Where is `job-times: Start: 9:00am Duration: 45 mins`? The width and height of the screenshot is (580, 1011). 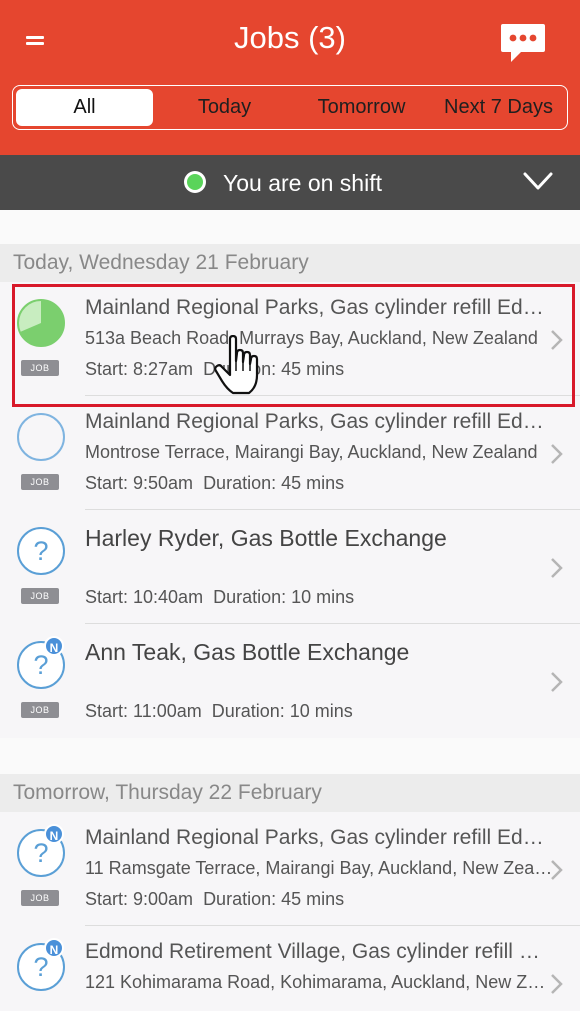
job-times: Start: 9:00am Duration: 45 mins is located at coordinates (214, 899).